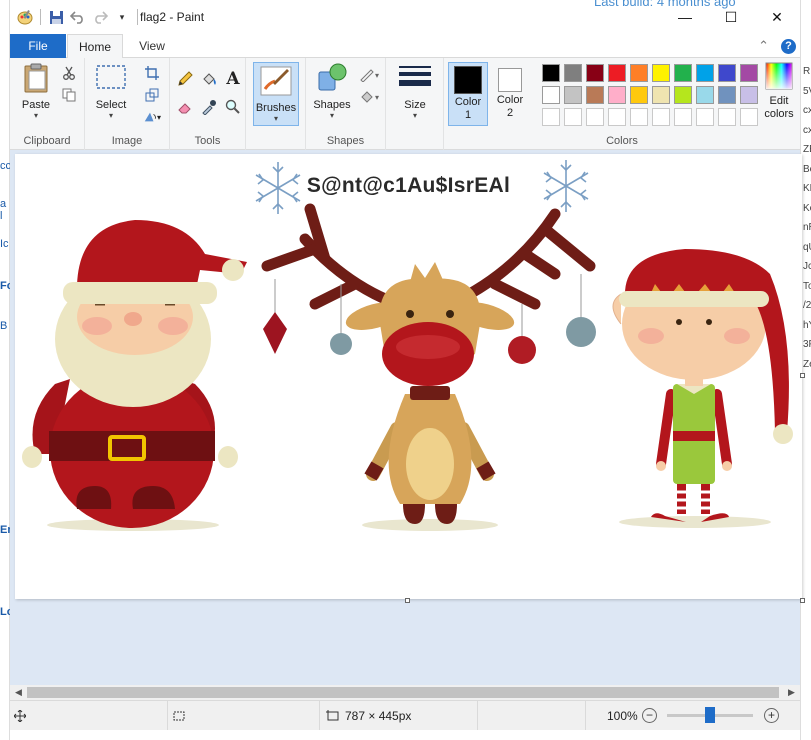 The image size is (811, 740). Describe the element at coordinates (152, 73) in the screenshot. I see `crop-icon` at that location.